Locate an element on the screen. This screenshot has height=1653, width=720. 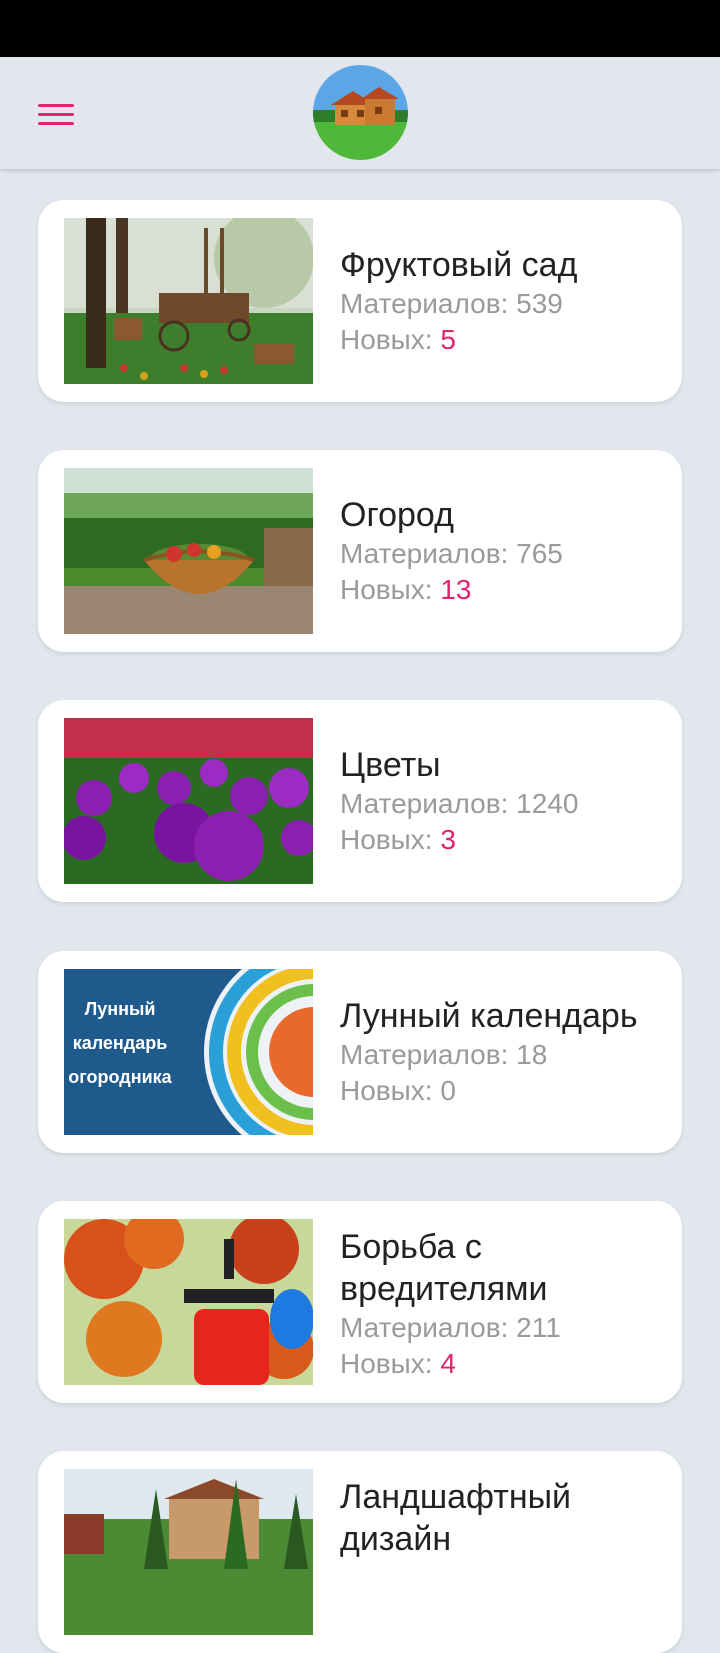
house-logo-icon is located at coordinates (360, 112).